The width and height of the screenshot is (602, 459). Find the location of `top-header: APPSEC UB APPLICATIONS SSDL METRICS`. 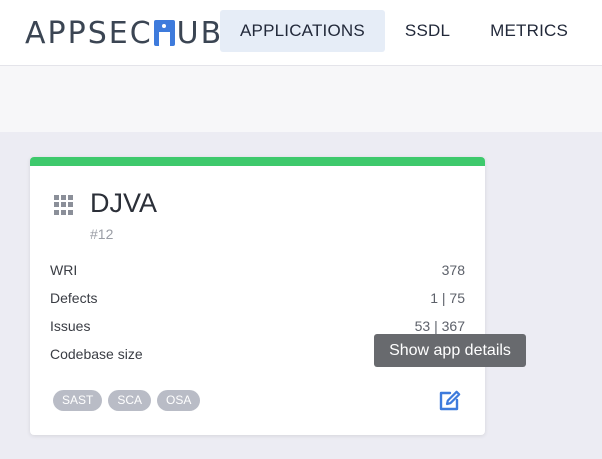

top-header: APPSEC UB APPLICATIONS SSDL METRICS is located at coordinates (301, 33).